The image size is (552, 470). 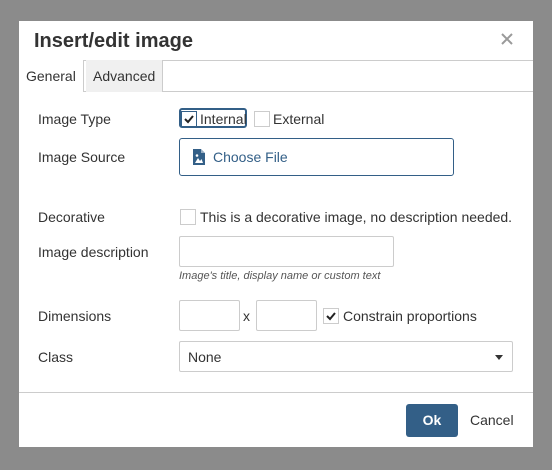 I want to click on width-input, so click(x=209, y=315).